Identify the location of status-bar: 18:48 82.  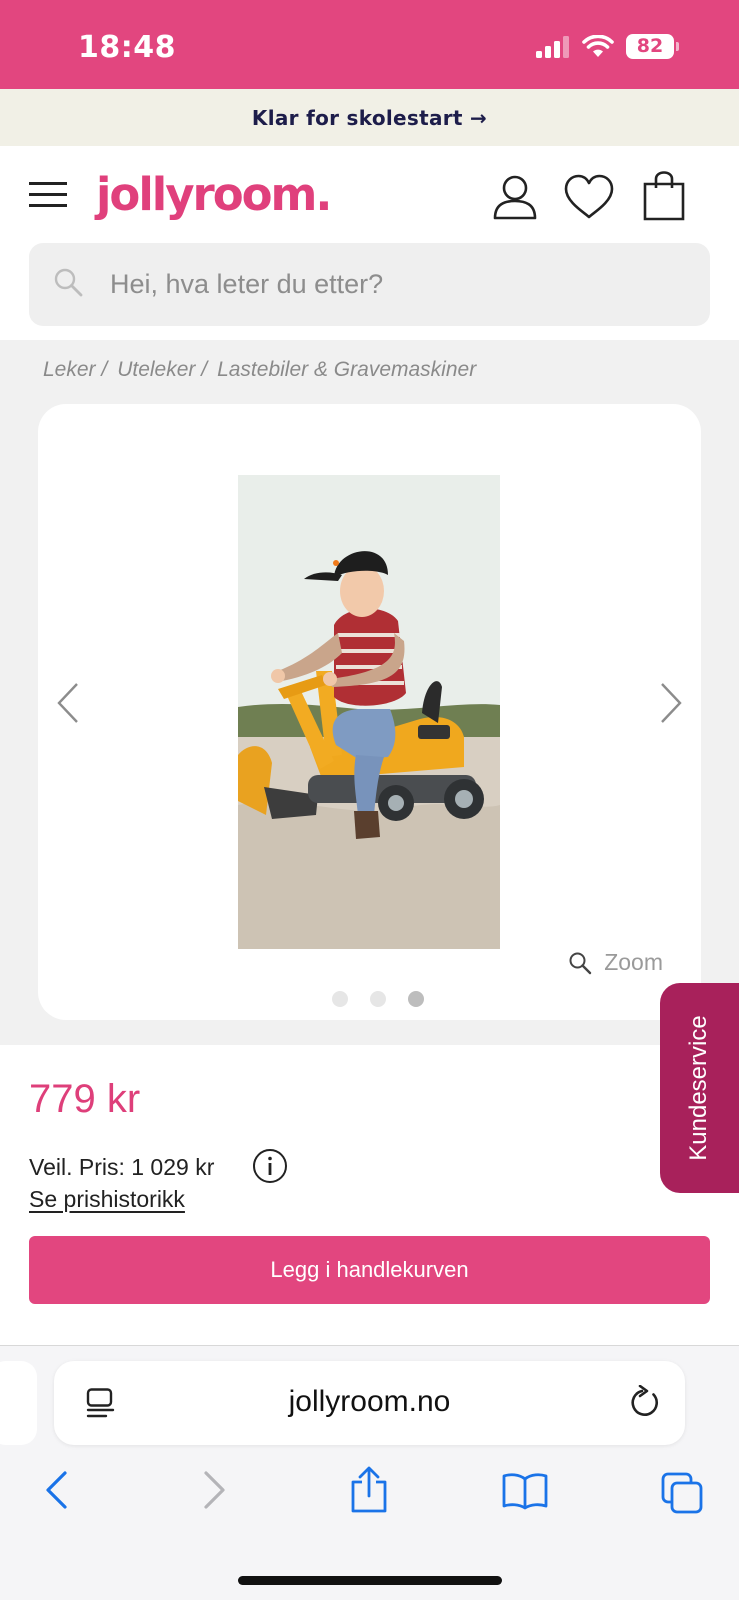
(369, 44).